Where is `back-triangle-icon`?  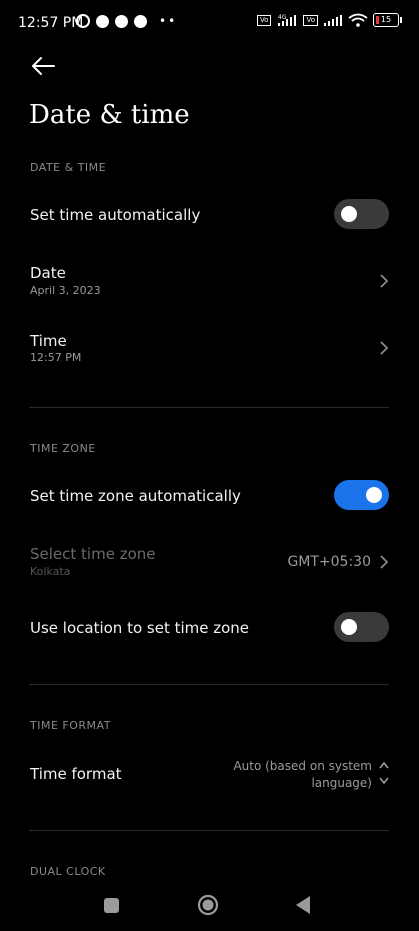 back-triangle-icon is located at coordinates (303, 905).